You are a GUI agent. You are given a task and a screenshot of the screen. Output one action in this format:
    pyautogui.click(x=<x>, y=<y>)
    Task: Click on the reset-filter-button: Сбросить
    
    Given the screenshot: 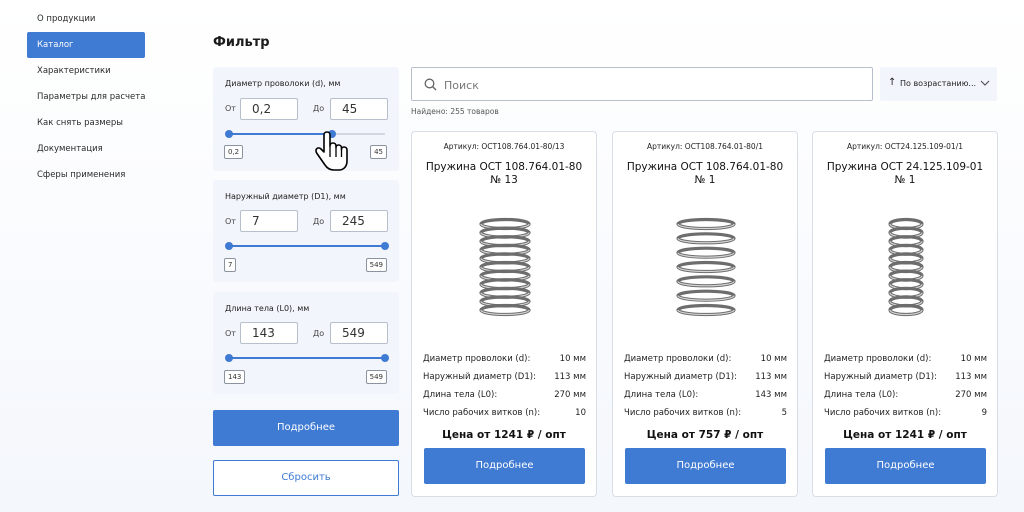 What is the action you would take?
    pyautogui.click(x=306, y=478)
    